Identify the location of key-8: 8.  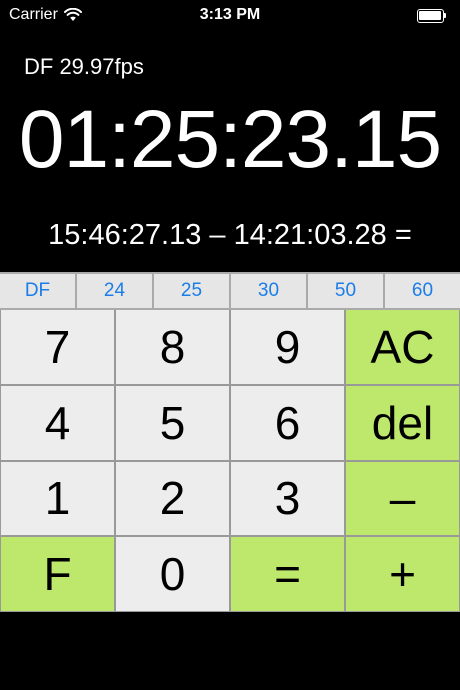
(172, 347).